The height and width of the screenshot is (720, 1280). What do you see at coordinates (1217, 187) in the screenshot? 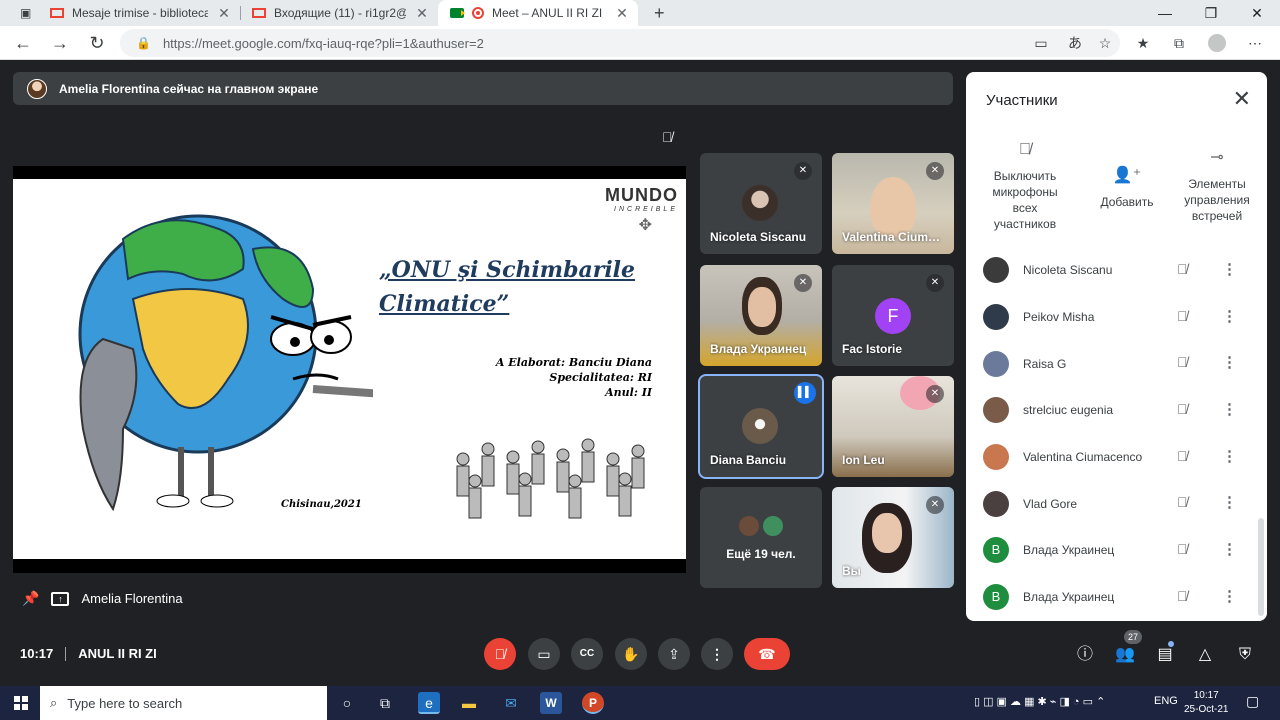
I see `host-controls-button: ⊸ Элементы управления встречей` at bounding box center [1217, 187].